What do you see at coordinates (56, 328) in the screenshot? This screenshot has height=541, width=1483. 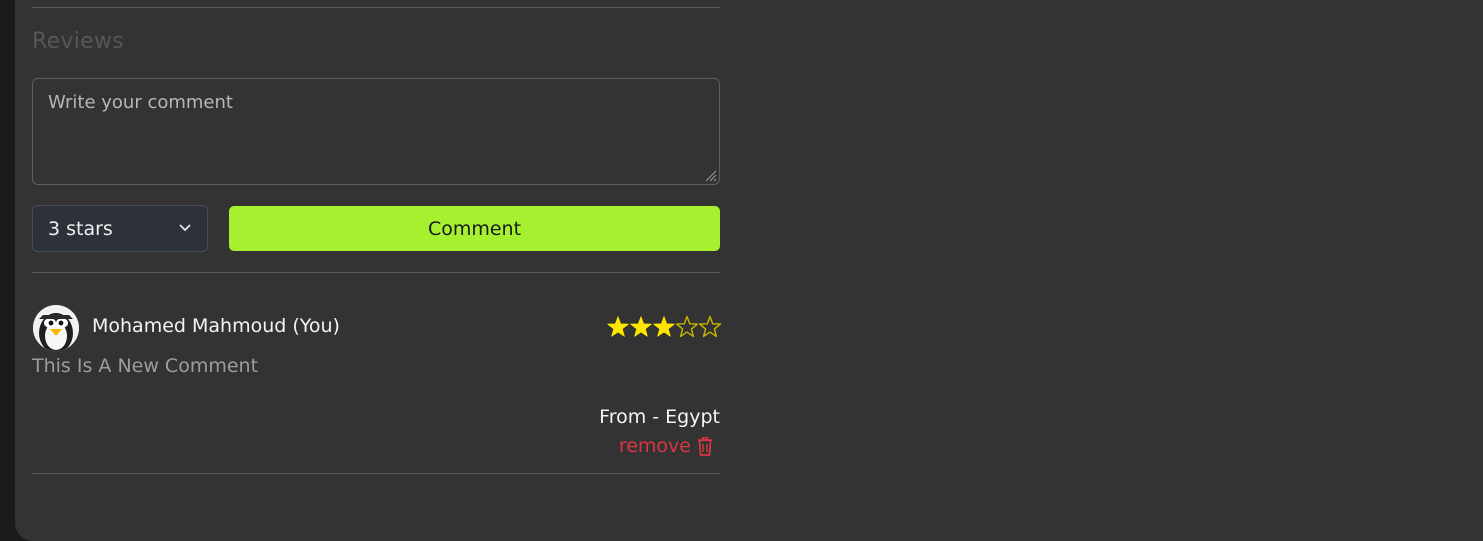 I see `penguin-avatar-icon` at bounding box center [56, 328].